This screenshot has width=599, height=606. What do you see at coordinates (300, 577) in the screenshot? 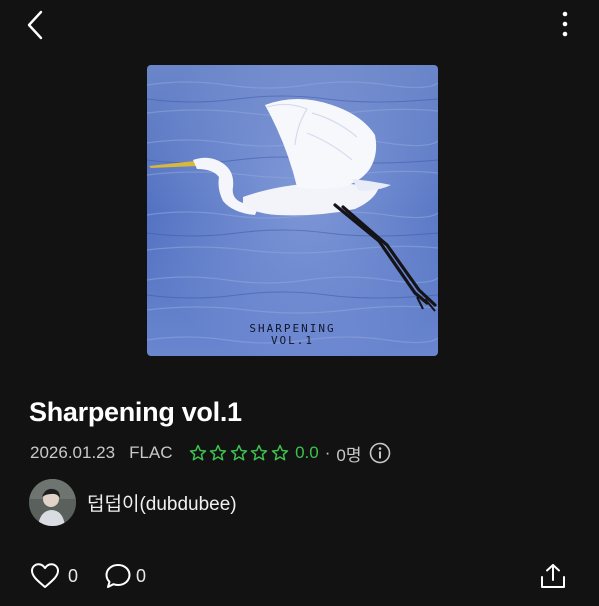
I see `action-row: 0 0` at bounding box center [300, 577].